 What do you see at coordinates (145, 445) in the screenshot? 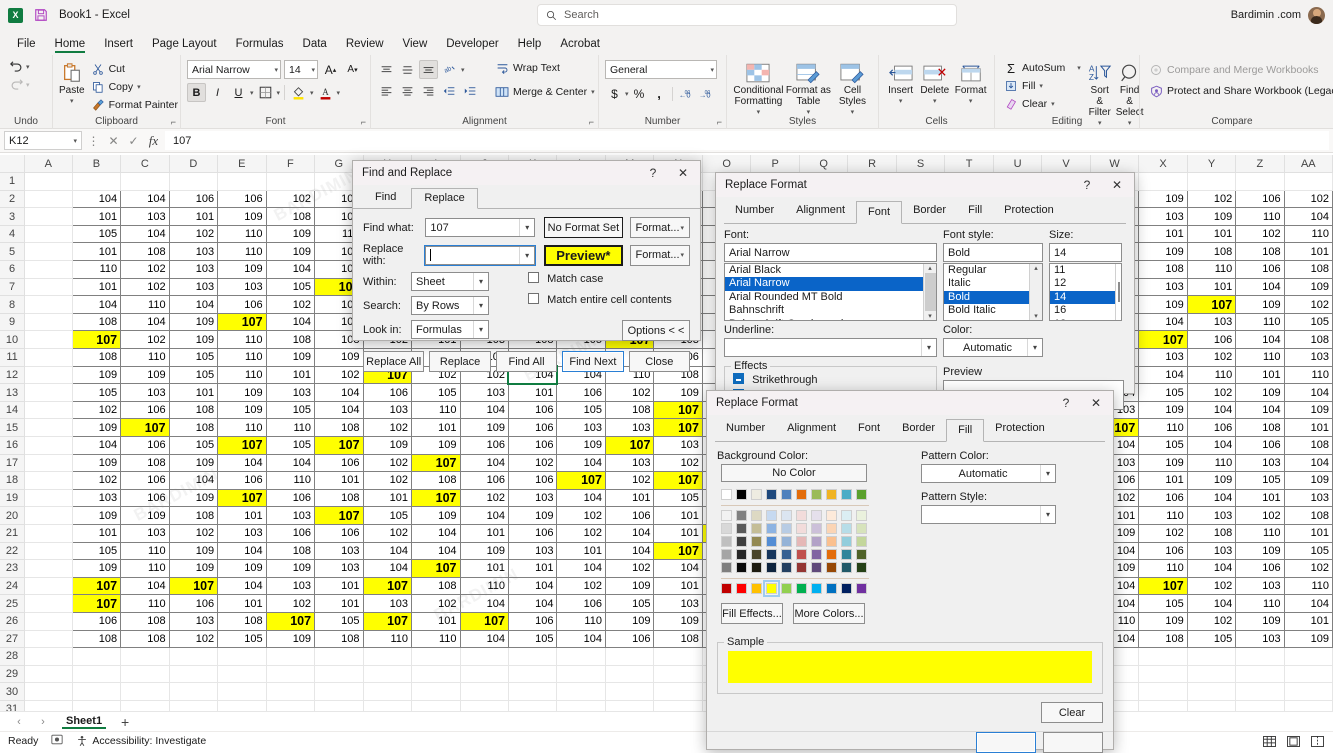
I see `cell-C16: 106` at bounding box center [145, 445].